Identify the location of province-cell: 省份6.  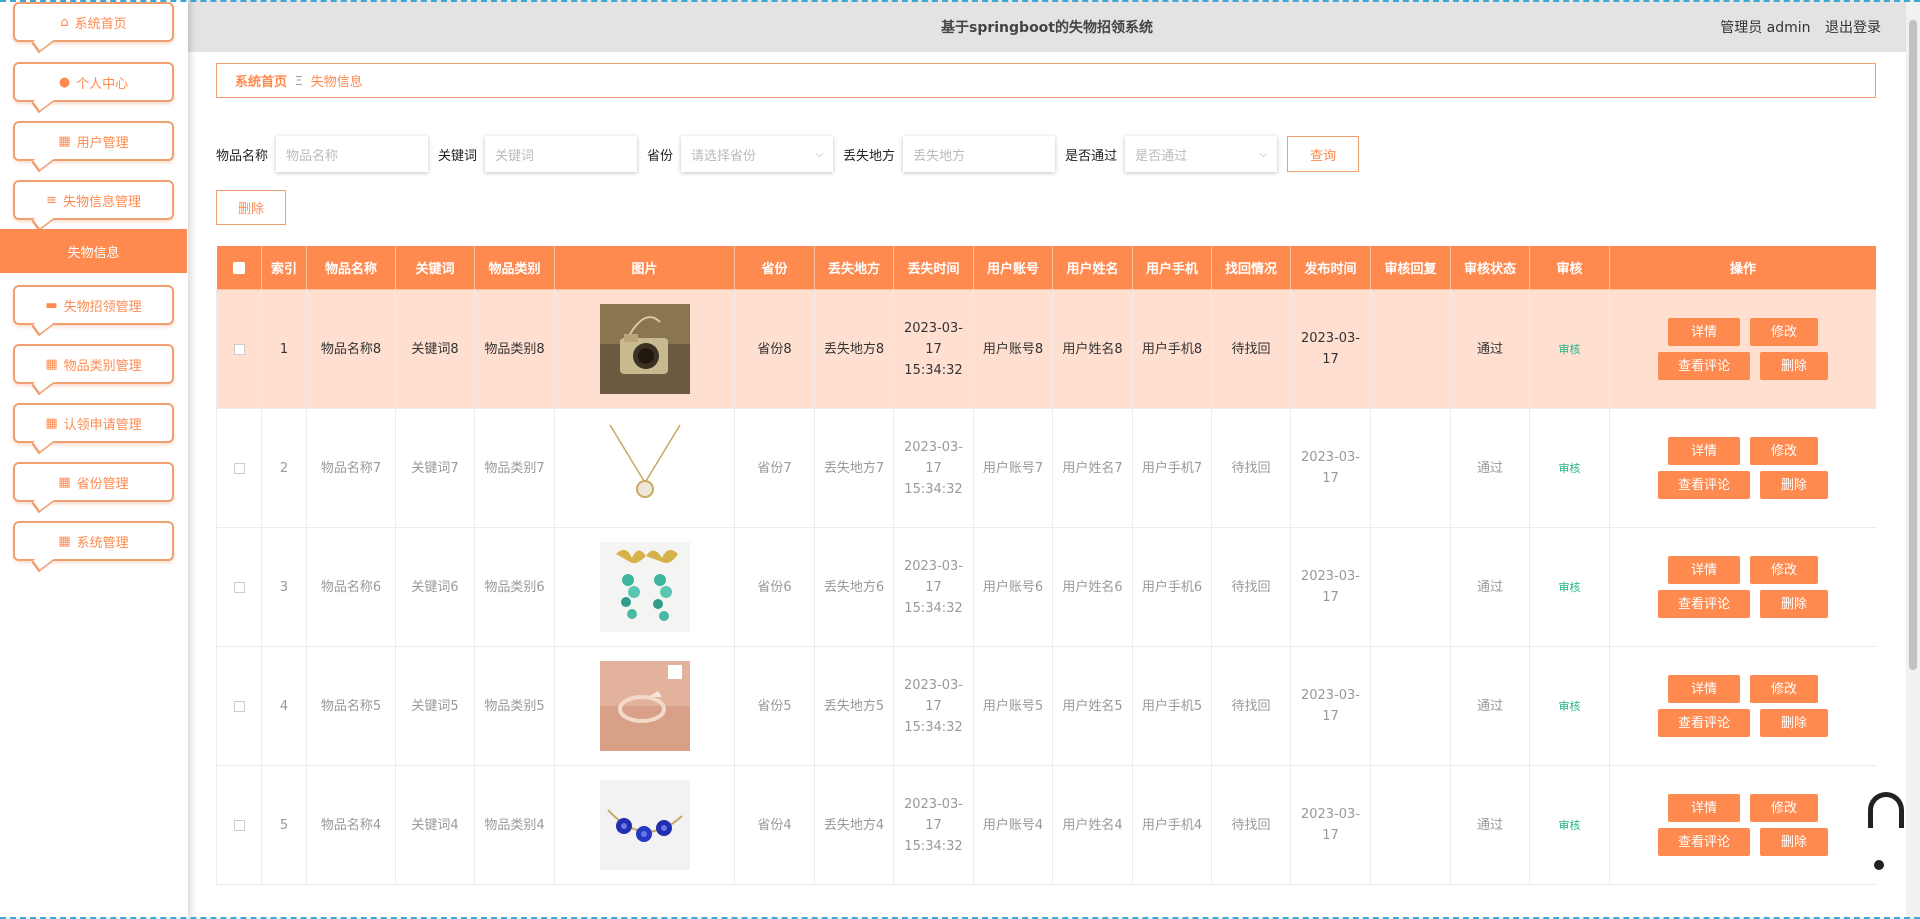
(774, 587).